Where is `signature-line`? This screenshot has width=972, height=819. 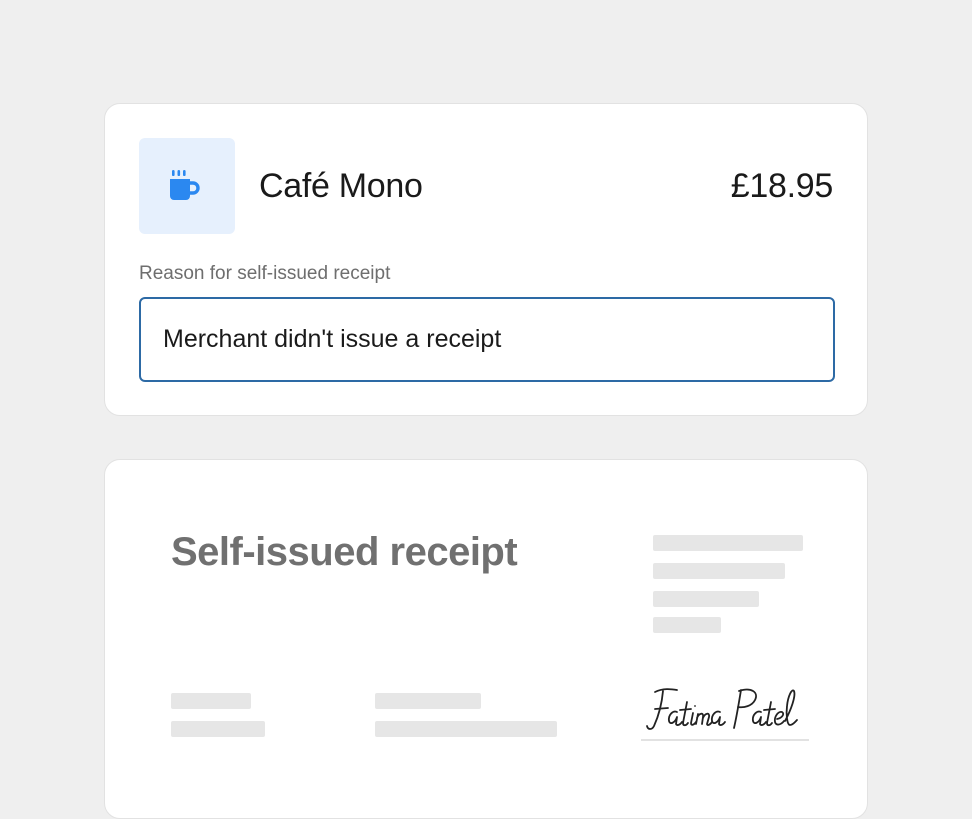 signature-line is located at coordinates (725, 740).